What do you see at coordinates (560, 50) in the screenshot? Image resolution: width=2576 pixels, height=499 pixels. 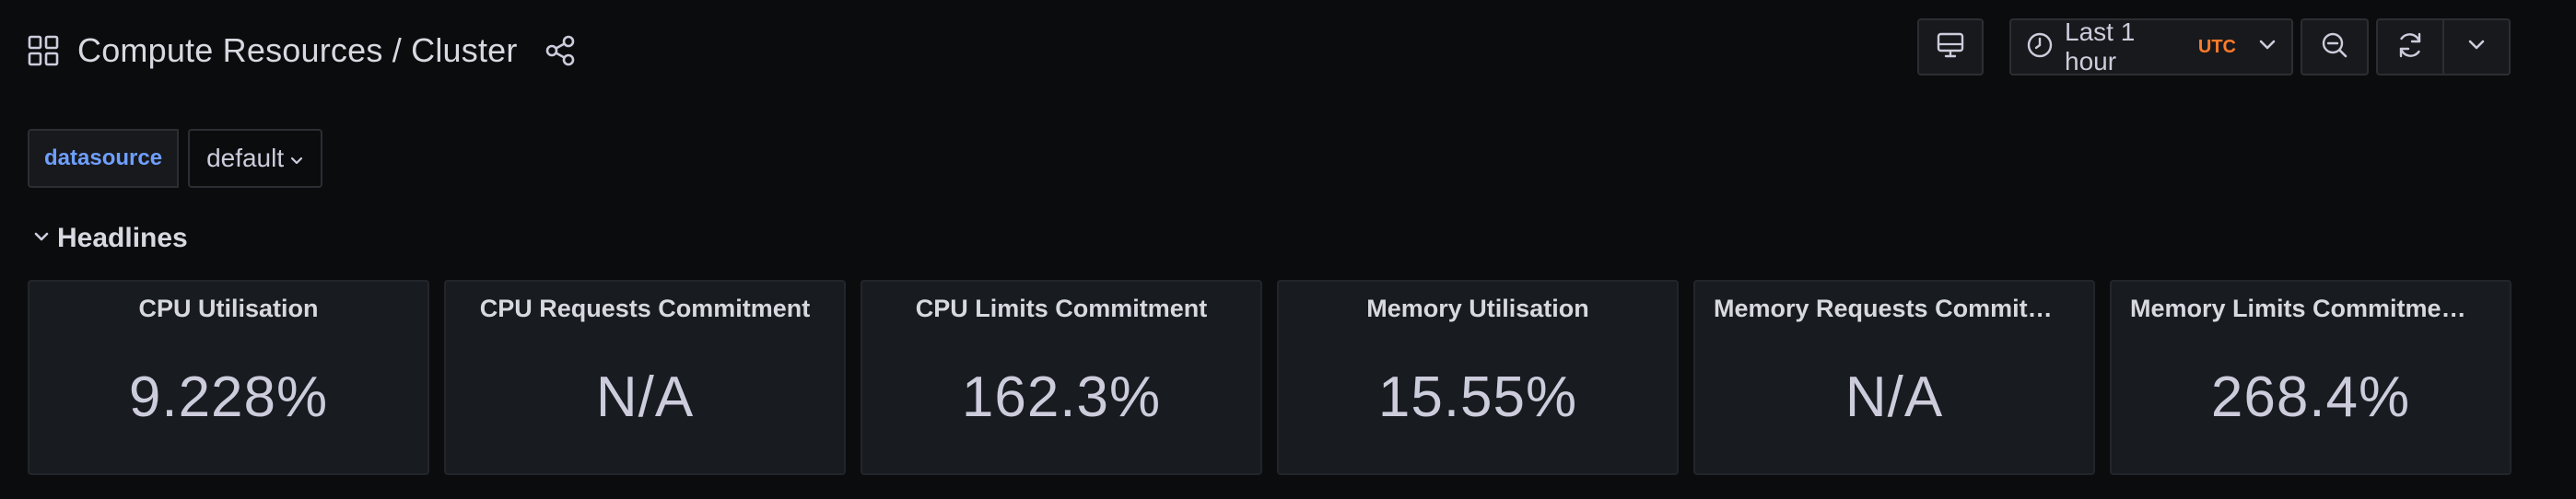 I see `share-icon` at bounding box center [560, 50].